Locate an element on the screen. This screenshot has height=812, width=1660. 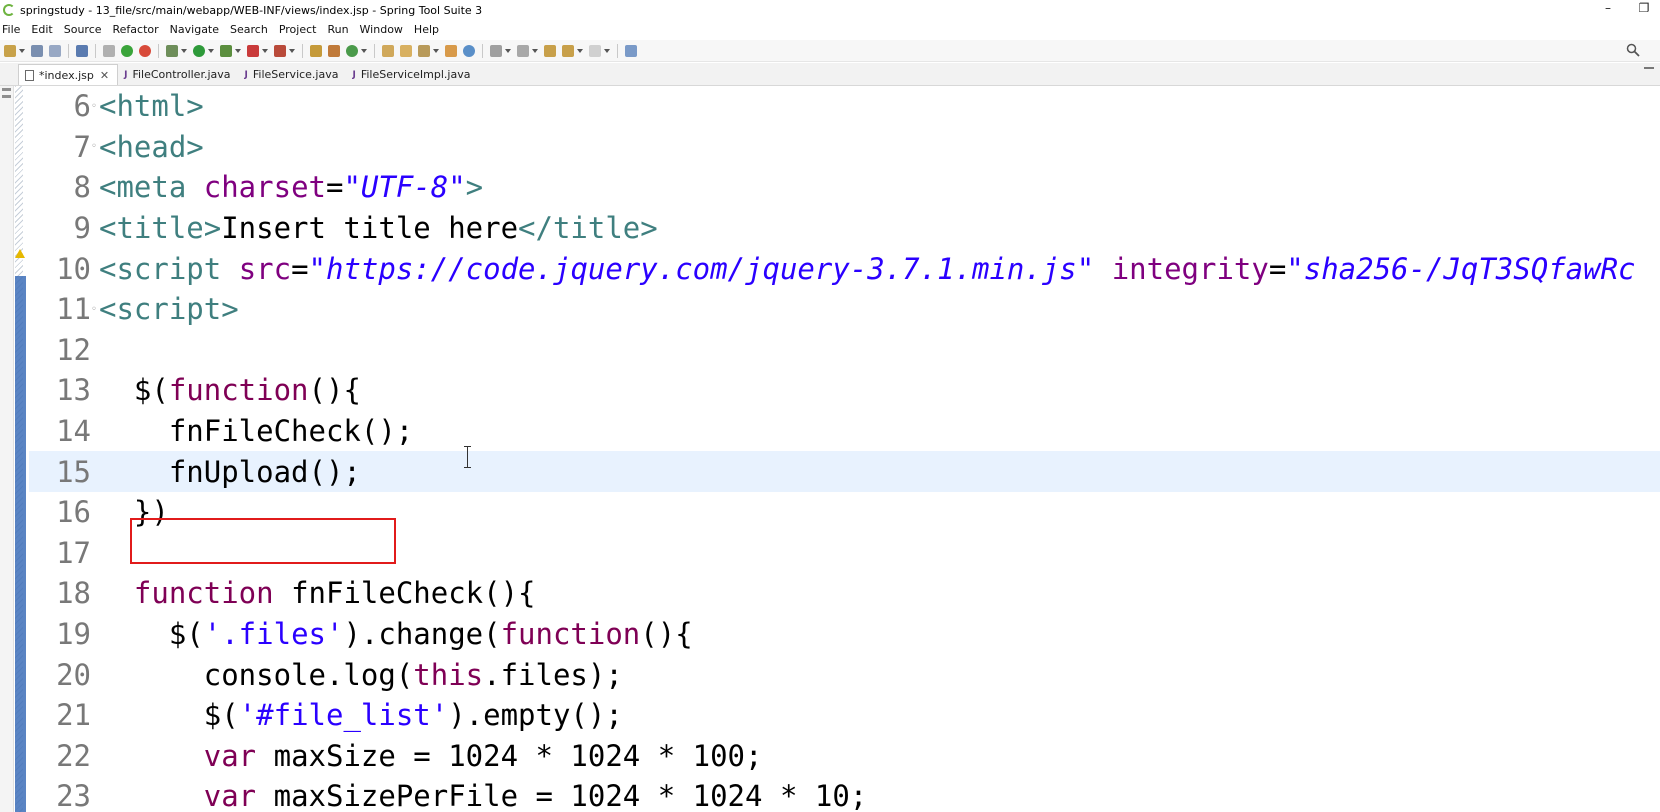
code-token: this is located at coordinates (448, 674).